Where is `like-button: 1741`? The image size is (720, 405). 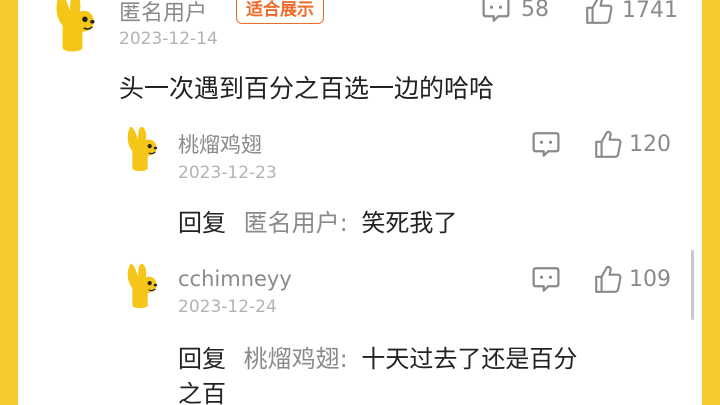 like-button: 1741 is located at coordinates (631, 12).